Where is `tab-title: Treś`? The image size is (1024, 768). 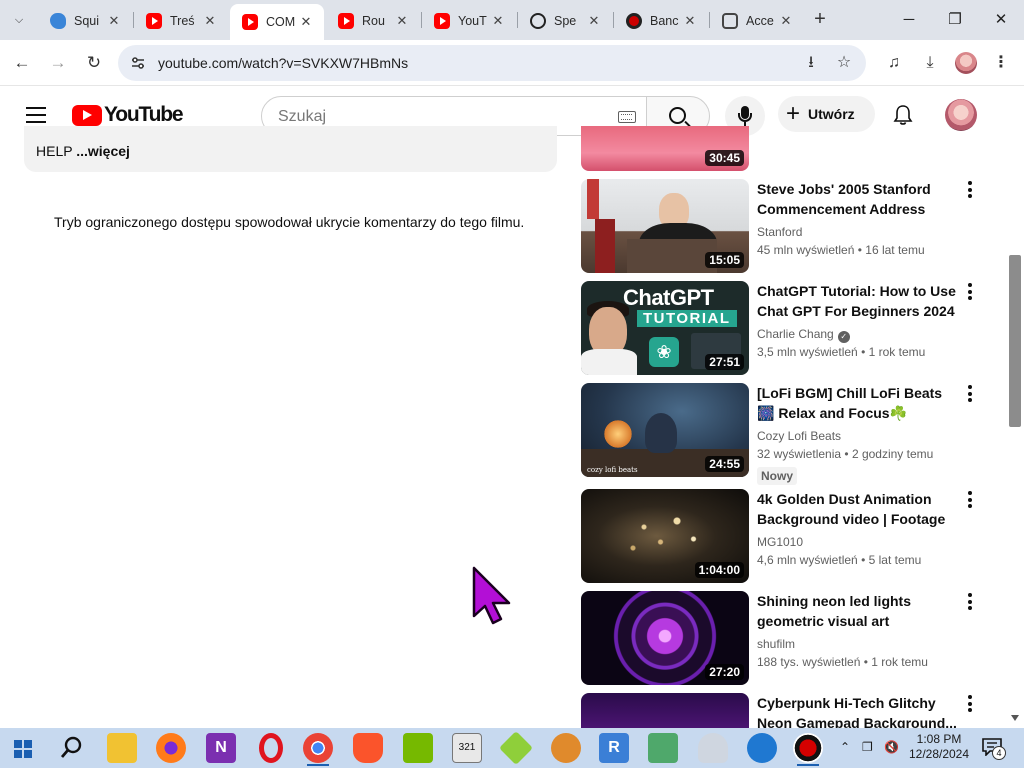 tab-title: Treś is located at coordinates (182, 21).